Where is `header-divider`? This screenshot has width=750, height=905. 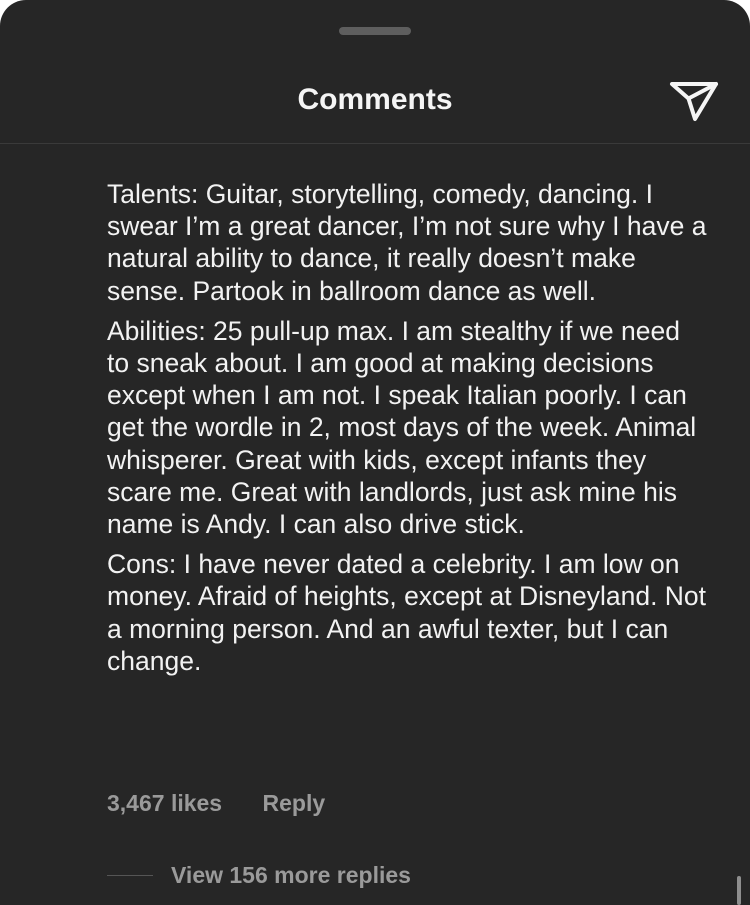 header-divider is located at coordinates (375, 143).